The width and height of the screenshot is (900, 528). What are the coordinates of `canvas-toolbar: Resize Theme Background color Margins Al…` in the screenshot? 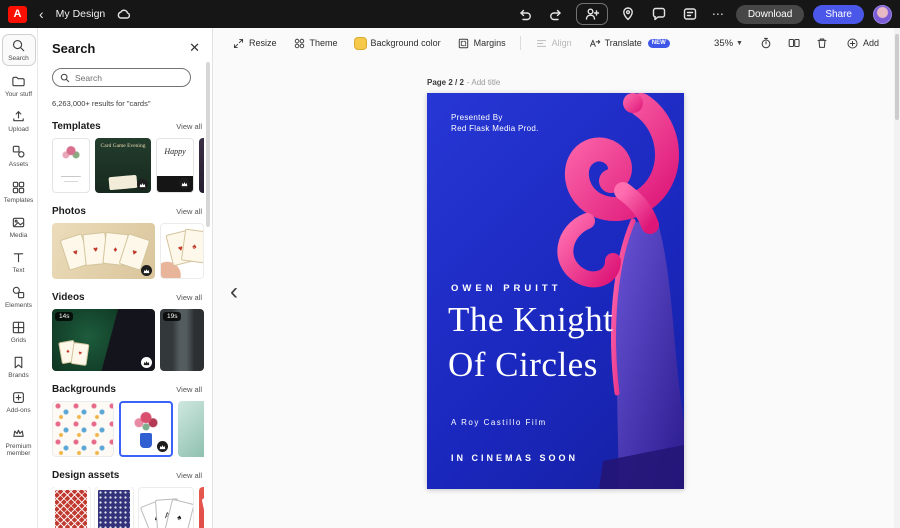 It's located at (556, 43).